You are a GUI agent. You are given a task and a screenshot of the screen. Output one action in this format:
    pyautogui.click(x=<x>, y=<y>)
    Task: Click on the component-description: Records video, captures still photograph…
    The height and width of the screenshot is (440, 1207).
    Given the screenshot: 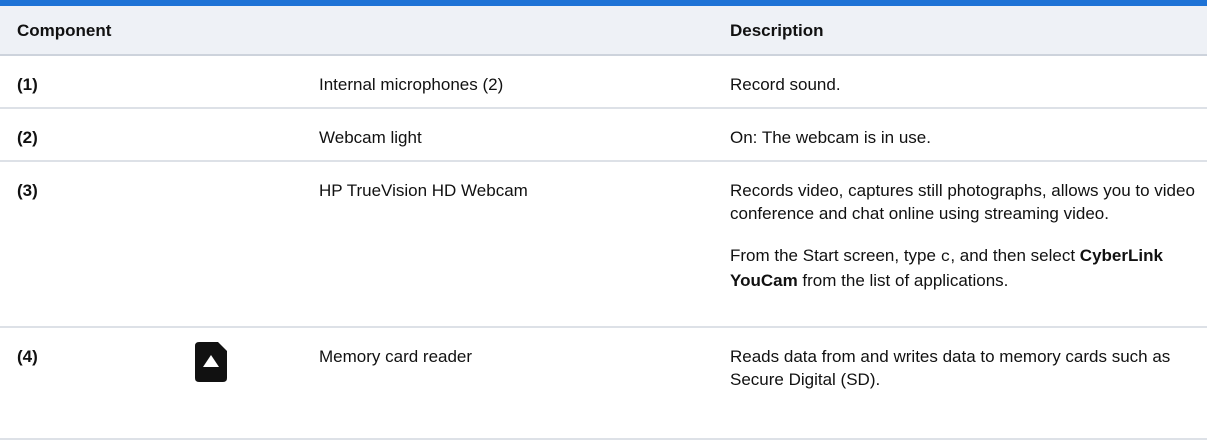 What is the action you would take?
    pyautogui.click(x=962, y=235)
    